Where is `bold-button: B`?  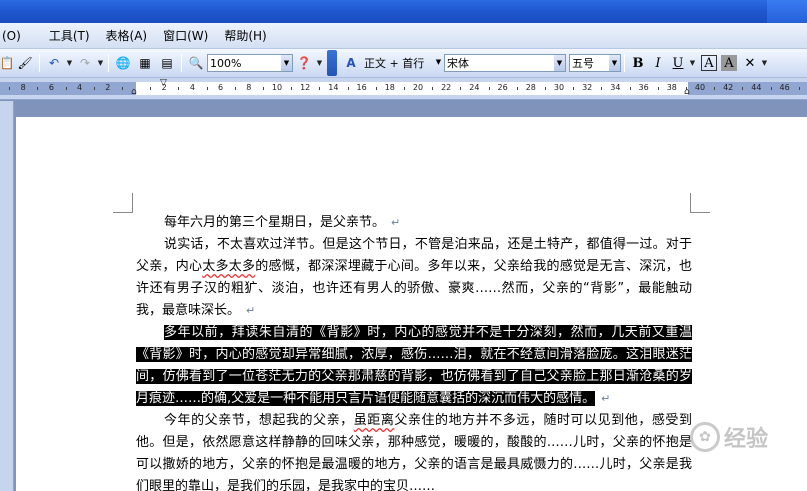
bold-button: B is located at coordinates (638, 63).